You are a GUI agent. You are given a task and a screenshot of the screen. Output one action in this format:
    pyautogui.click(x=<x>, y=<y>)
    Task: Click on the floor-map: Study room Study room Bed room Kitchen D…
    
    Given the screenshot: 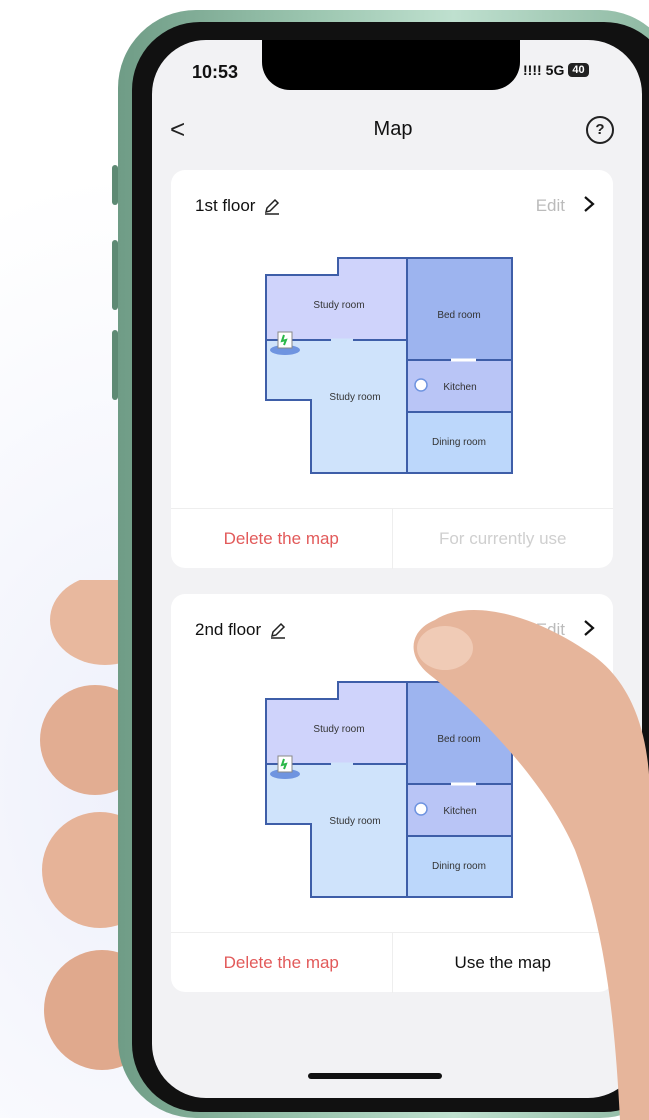 What is the action you would take?
    pyautogui.click(x=391, y=370)
    